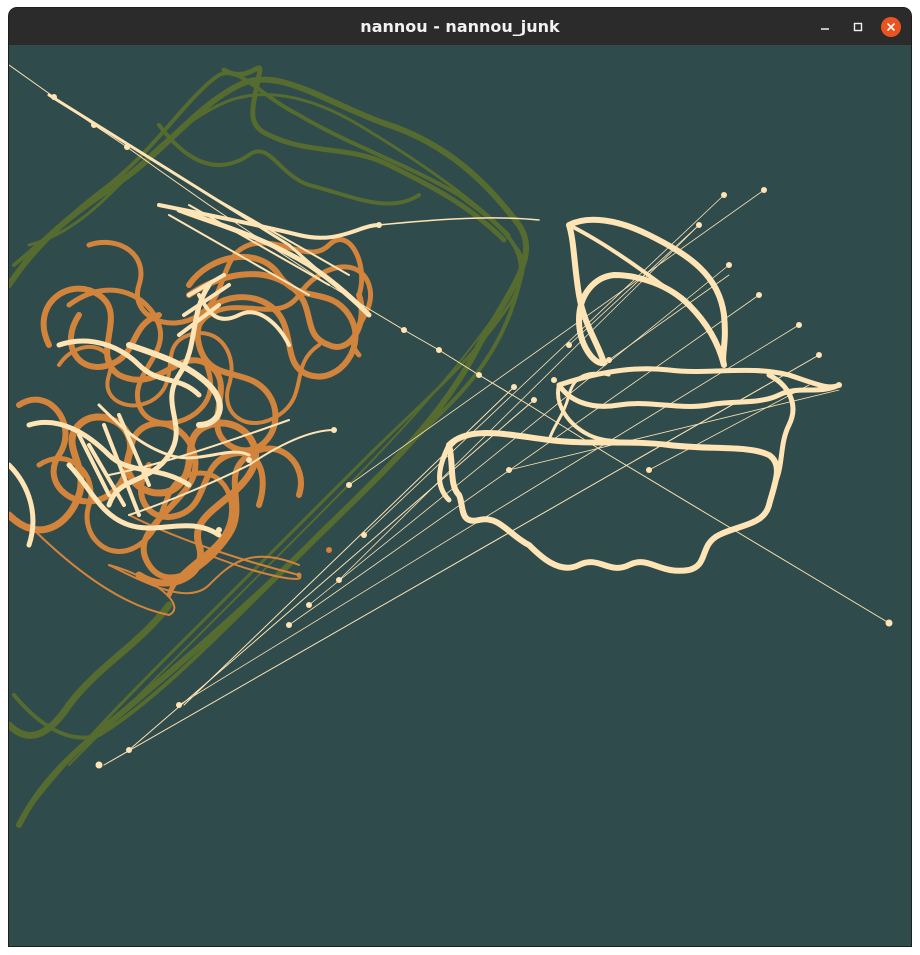  I want to click on window-title: nannou - nannou_junk, so click(460, 26).